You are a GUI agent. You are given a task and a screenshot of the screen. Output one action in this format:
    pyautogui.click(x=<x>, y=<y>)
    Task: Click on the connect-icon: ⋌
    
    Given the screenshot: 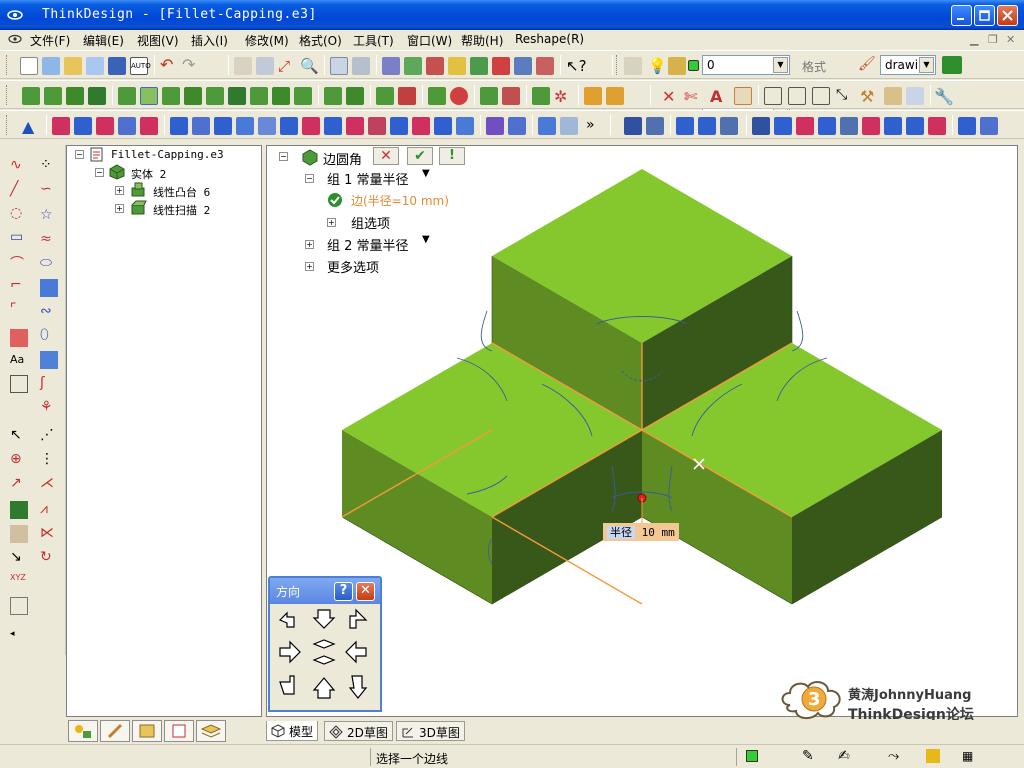 What is the action you would take?
    pyautogui.click(x=49, y=484)
    